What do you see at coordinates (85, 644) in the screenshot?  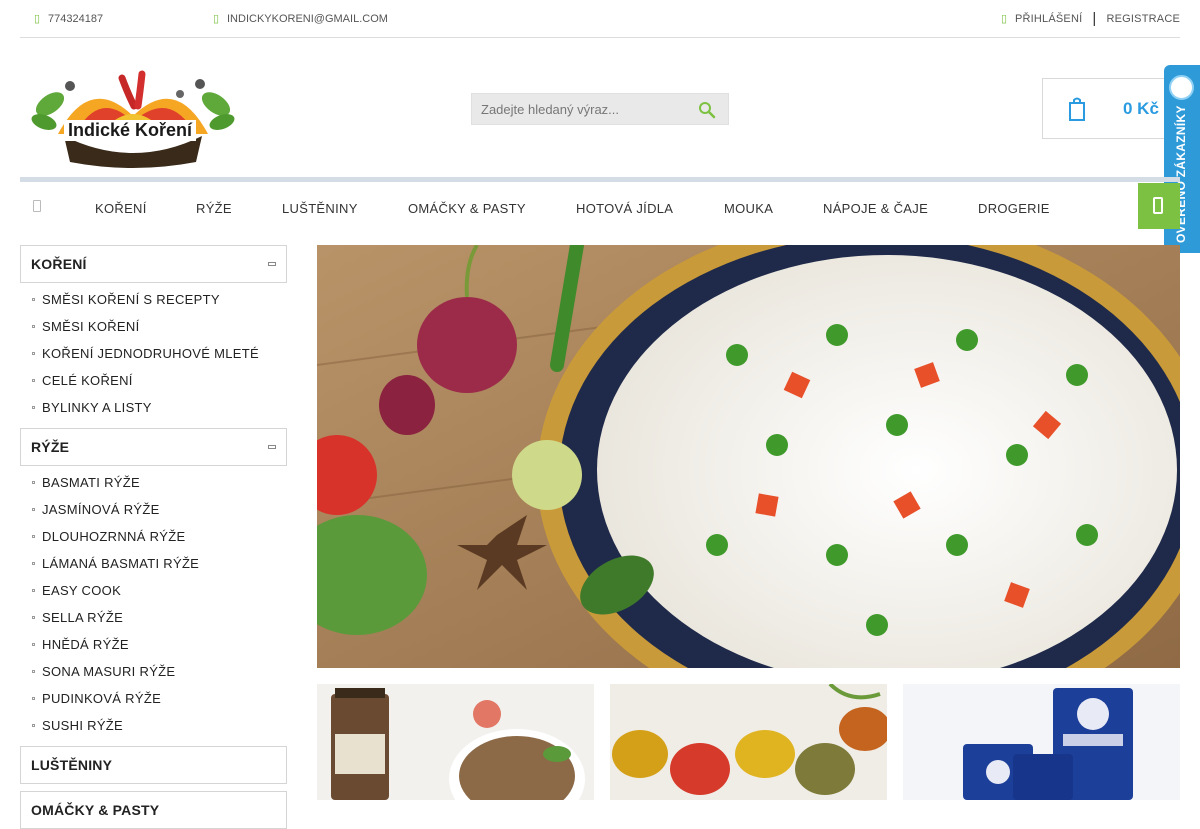 I see `subcategory-label: HNĚDÁ RÝŽE` at bounding box center [85, 644].